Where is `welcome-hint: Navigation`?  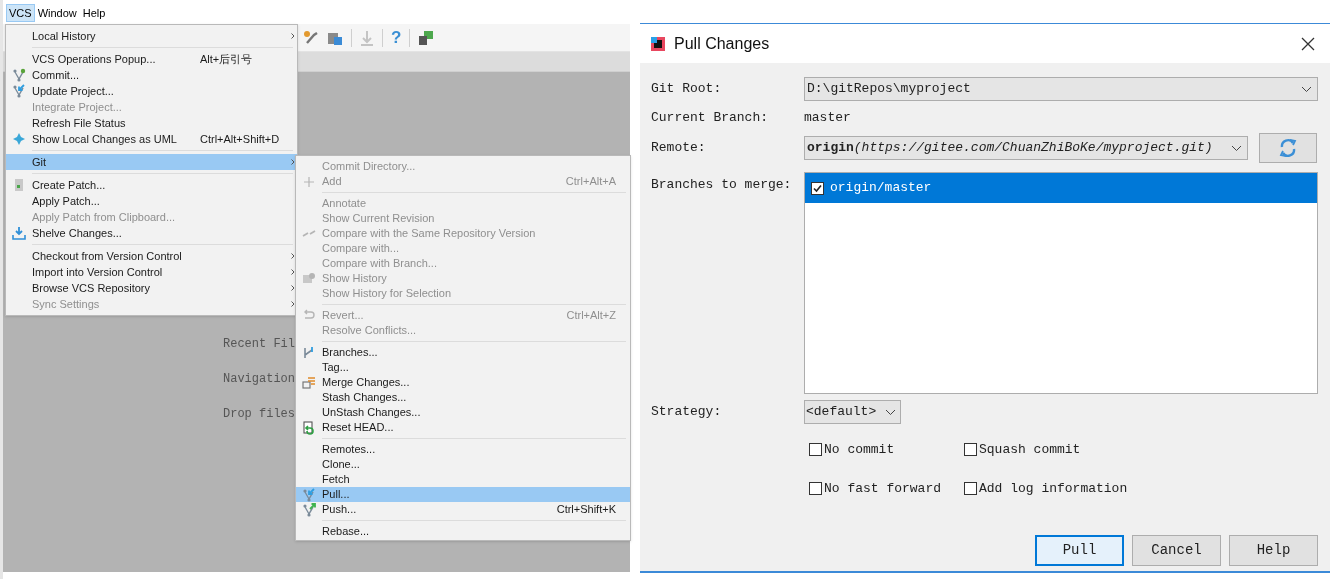 welcome-hint: Navigation is located at coordinates (259, 379).